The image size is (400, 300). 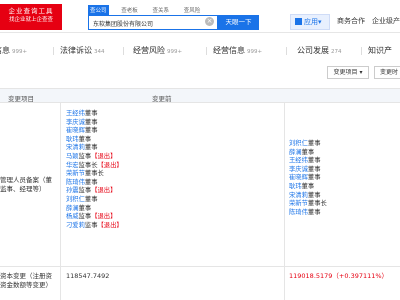 I want to click on list-item: 华宏监事长【退出】, so click(x=94, y=166).